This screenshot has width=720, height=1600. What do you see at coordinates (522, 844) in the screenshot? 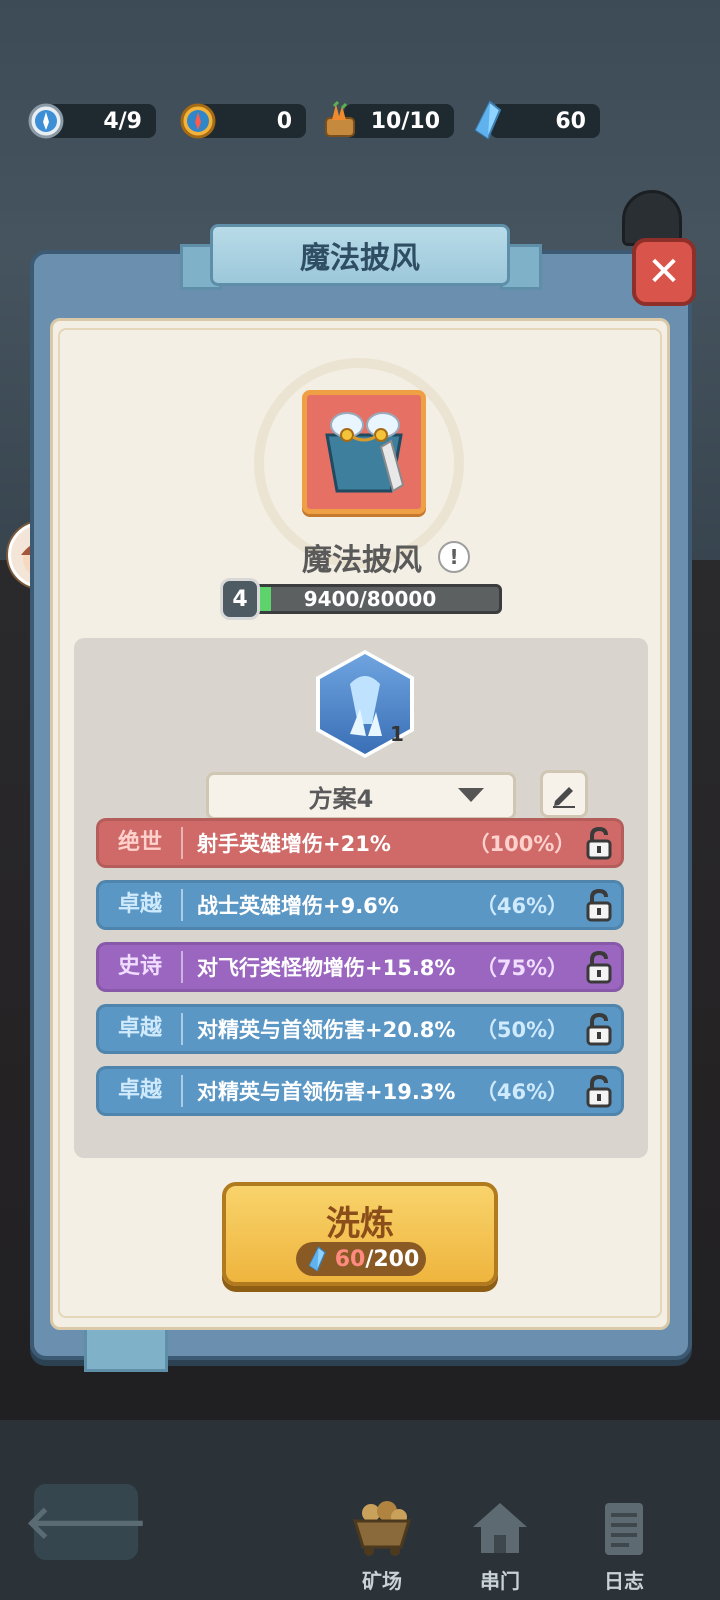
I see `stat-percent: （100%）` at bounding box center [522, 844].